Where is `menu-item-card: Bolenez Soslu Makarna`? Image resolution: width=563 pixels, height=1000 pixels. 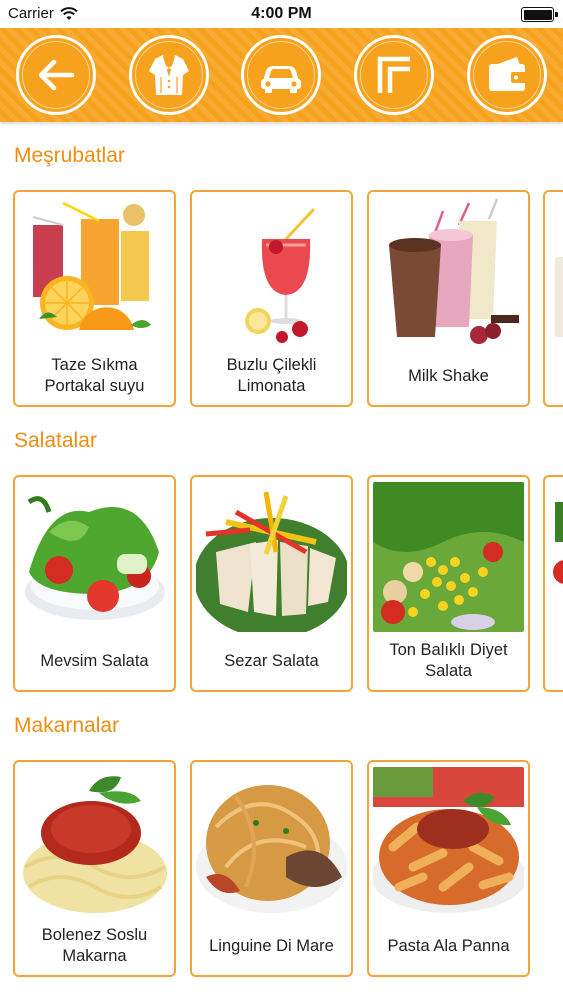 menu-item-card: Bolenez Soslu Makarna is located at coordinates (94, 868).